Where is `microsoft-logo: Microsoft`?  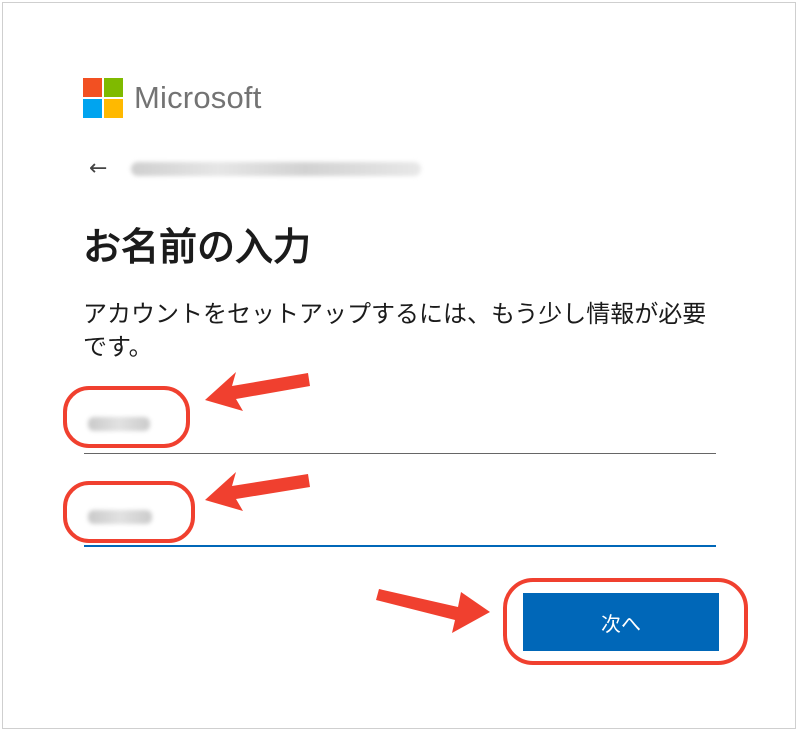 microsoft-logo: Microsoft is located at coordinates (172, 98).